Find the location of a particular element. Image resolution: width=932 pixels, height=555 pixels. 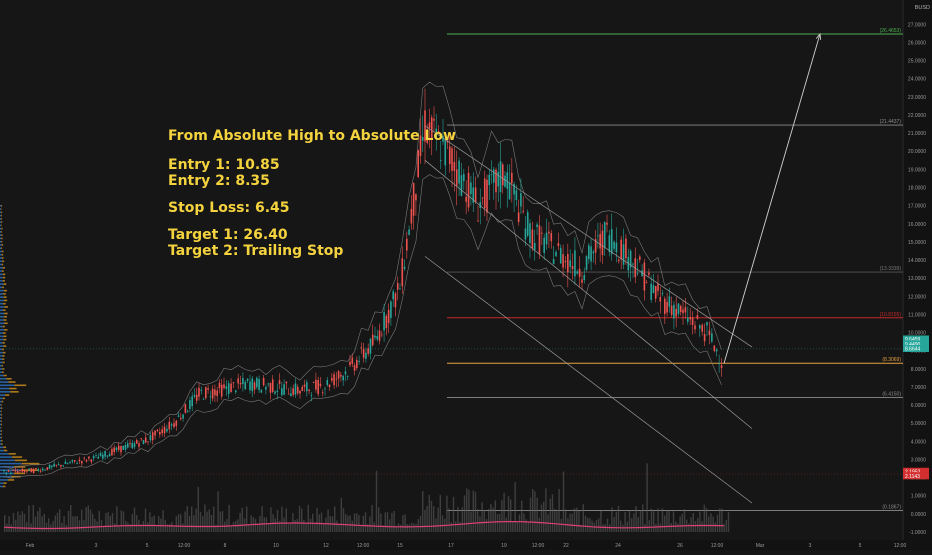

x-tick-label: 24 is located at coordinates (618, 546).